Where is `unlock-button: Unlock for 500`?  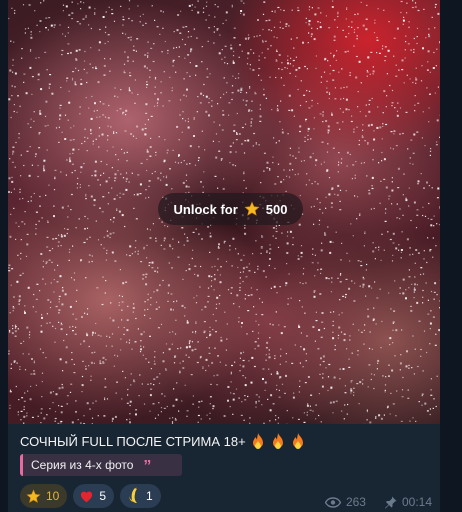
unlock-button: Unlock for 500 is located at coordinates (230, 209).